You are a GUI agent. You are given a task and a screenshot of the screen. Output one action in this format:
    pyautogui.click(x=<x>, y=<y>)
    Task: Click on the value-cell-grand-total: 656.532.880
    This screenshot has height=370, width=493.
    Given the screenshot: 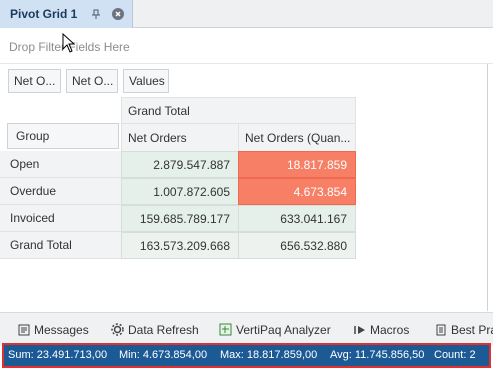 What is the action you would take?
    pyautogui.click(x=297, y=245)
    